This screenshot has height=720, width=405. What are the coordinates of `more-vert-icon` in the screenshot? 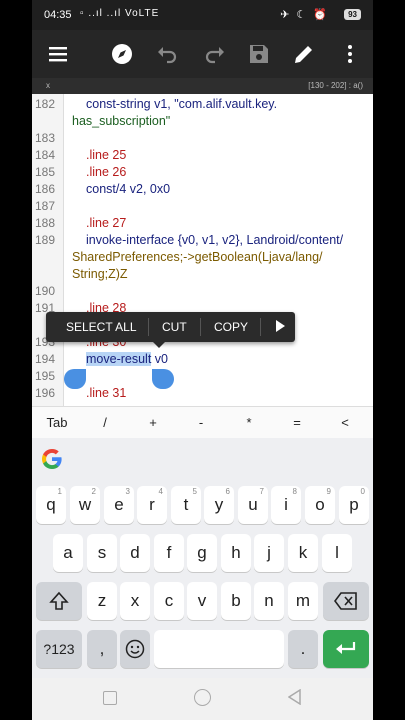 It's located at (350, 54).